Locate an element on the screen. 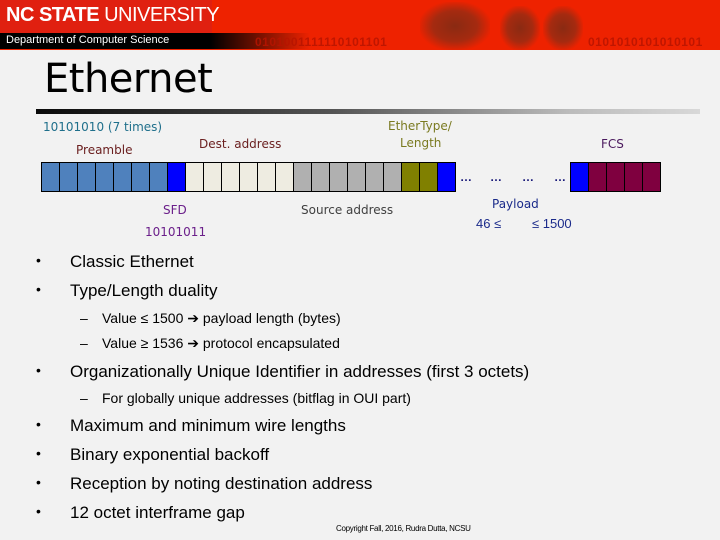  bullet-text: 12 octet interframe gap is located at coordinates (157, 512).